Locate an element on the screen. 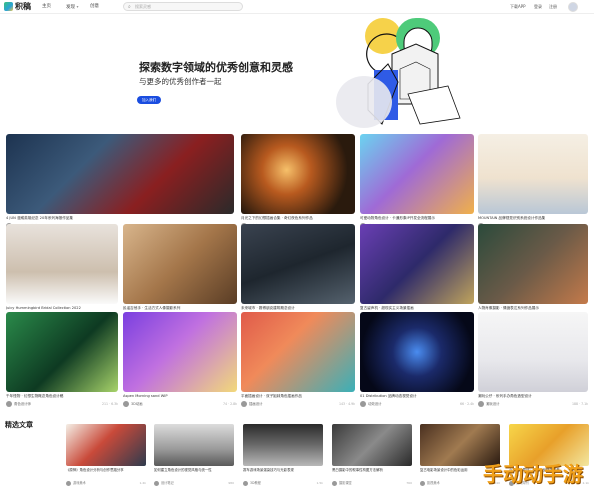  work-card: 潮玩公仔 · 系列手办角色造型设计潮玩设计 188 · 7.1k is located at coordinates (533, 360).